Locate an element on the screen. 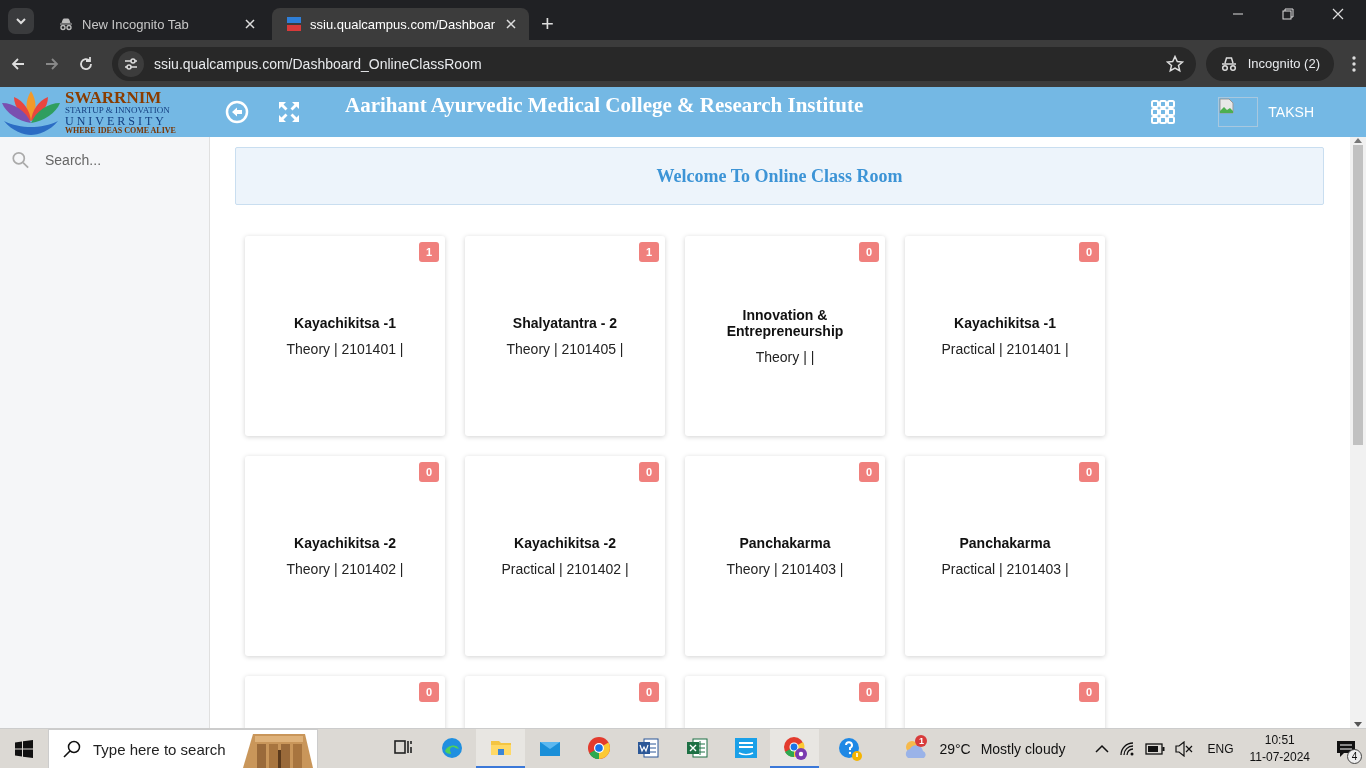  subject-details: Theory | 2101405 | is located at coordinates (565, 349).